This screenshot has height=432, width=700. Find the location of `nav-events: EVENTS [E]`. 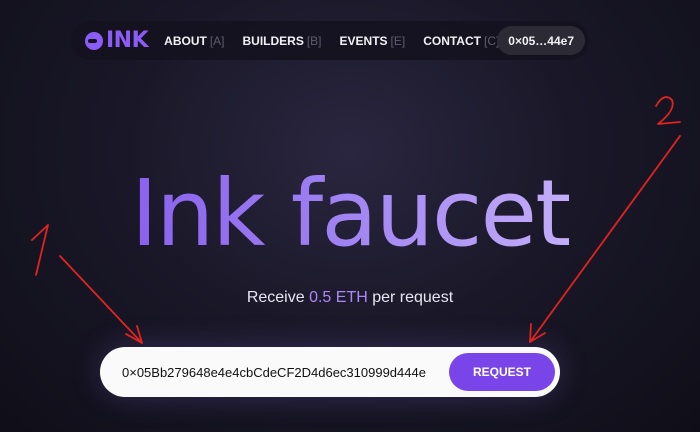

nav-events: EVENTS [E] is located at coordinates (373, 41).